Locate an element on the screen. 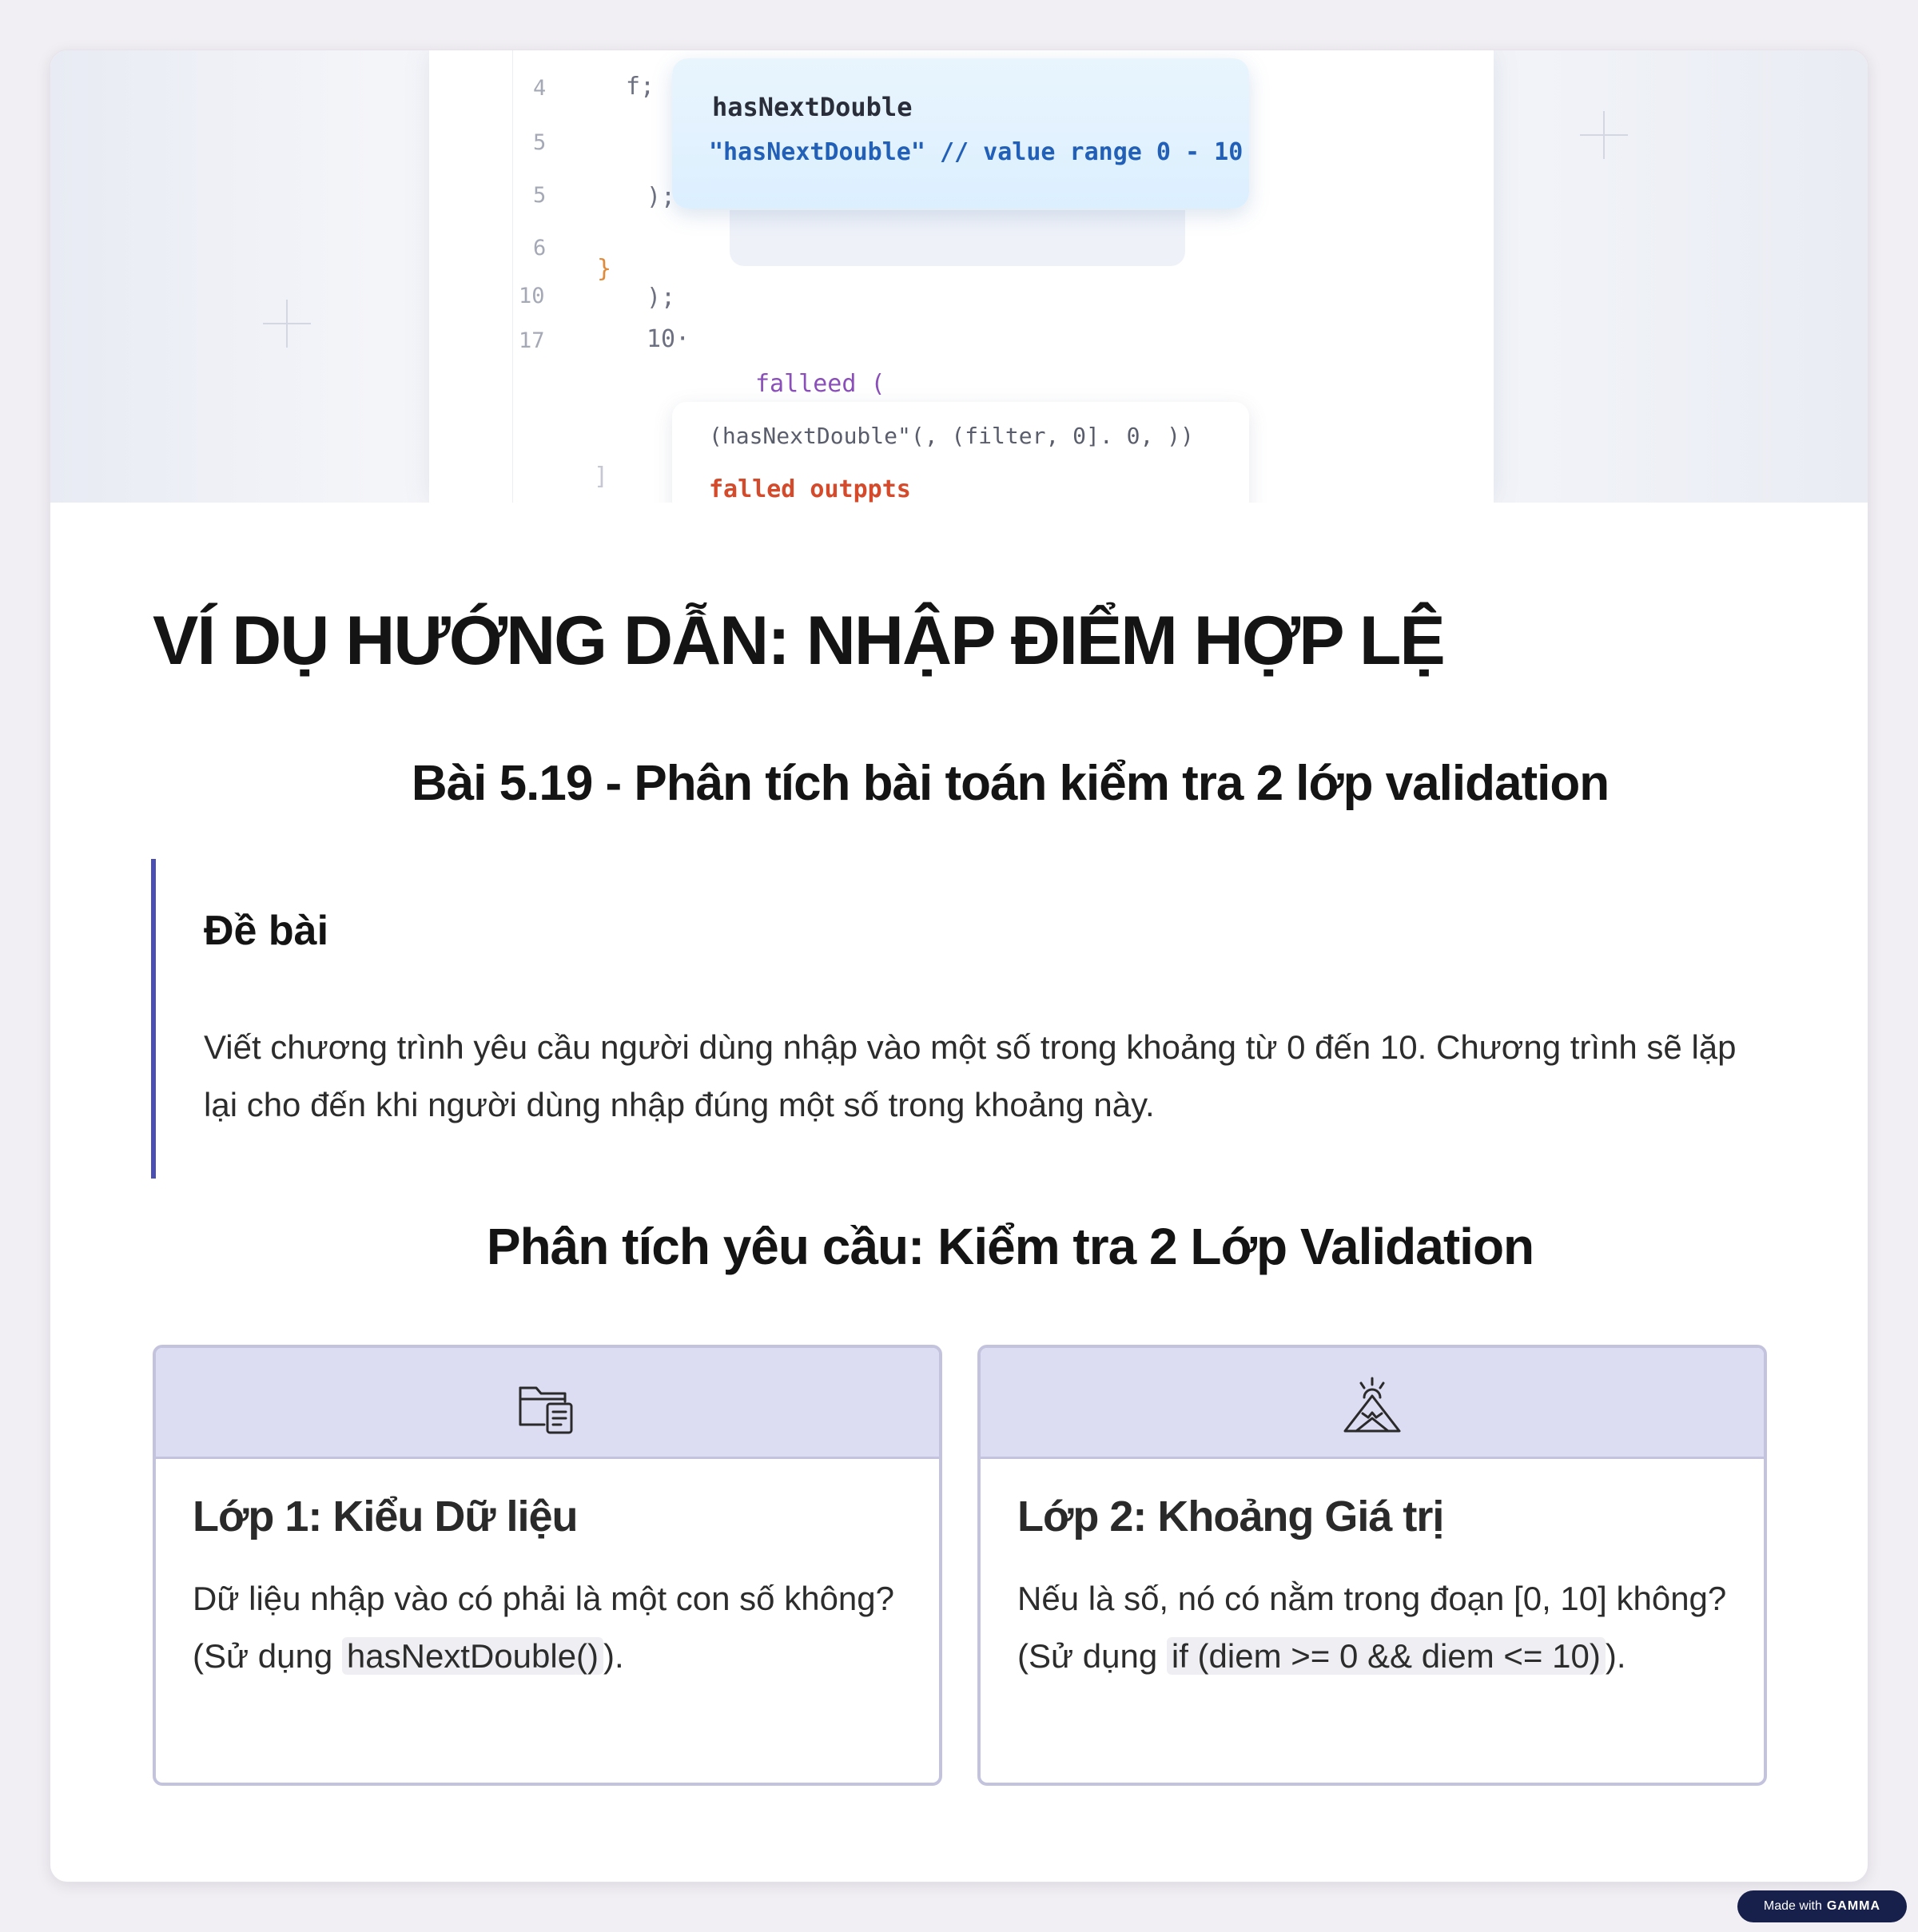 The image size is (1918, 1932). code-line: ] is located at coordinates (601, 477).